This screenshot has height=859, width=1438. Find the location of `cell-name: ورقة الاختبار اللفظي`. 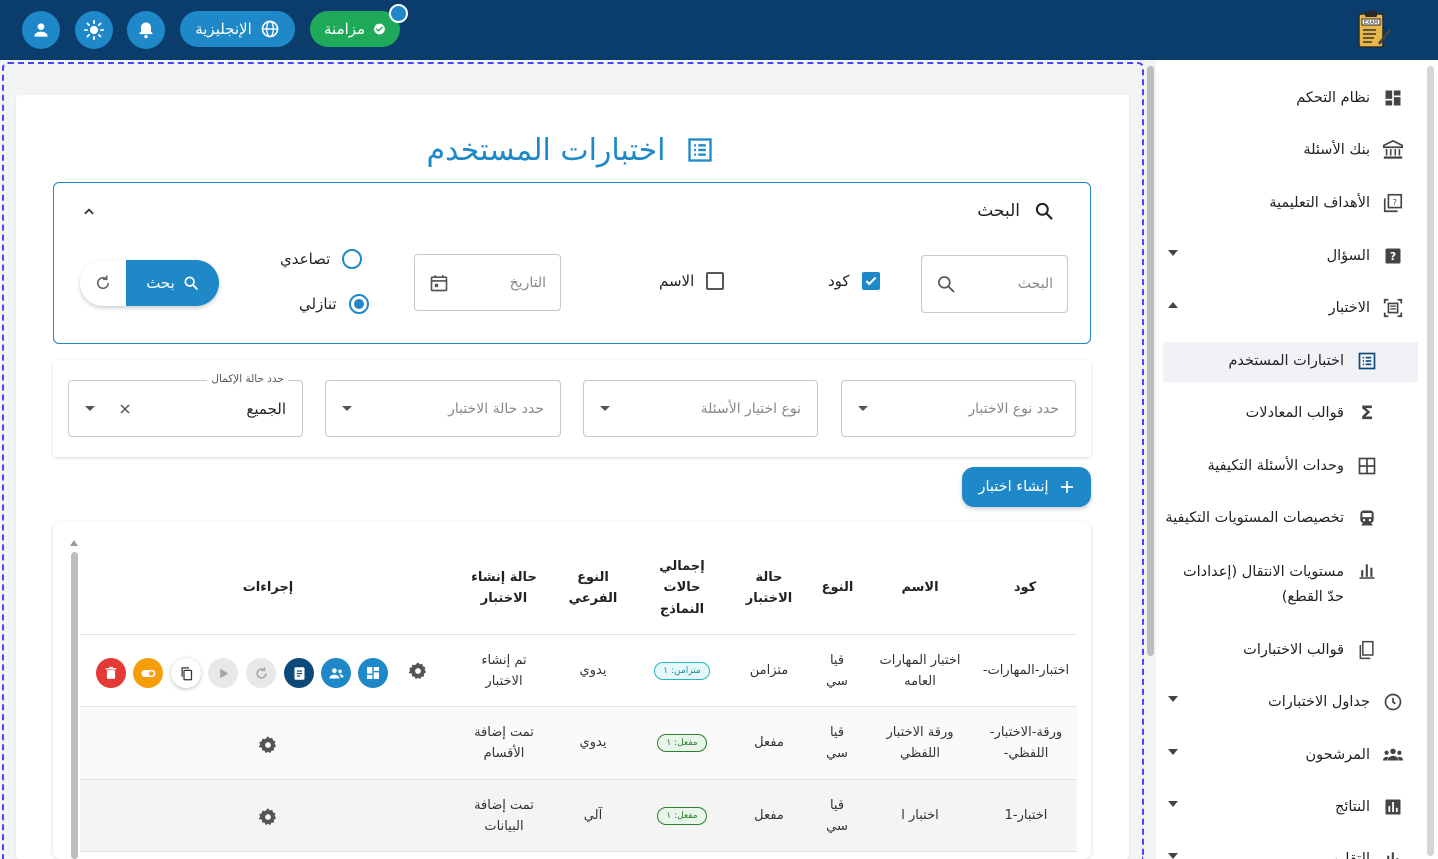

cell-name: ورقة الاختبار اللفظي is located at coordinates (920, 742).